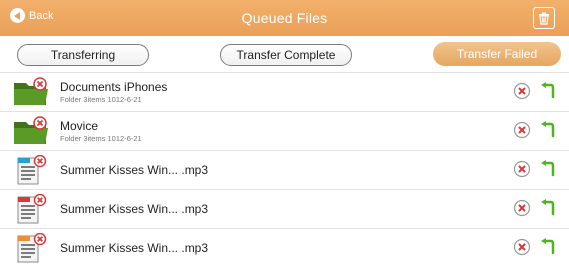 Image resolution: width=569 pixels, height=265 pixels. I want to click on trash-icon, so click(544, 18).